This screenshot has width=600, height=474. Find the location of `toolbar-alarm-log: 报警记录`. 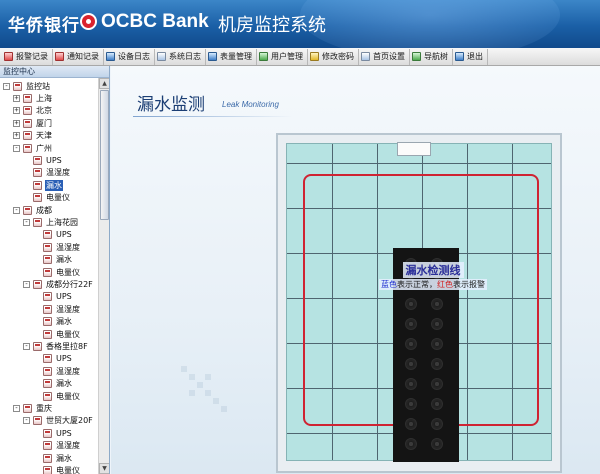

toolbar-alarm-log: 报警记录 is located at coordinates (27, 56).